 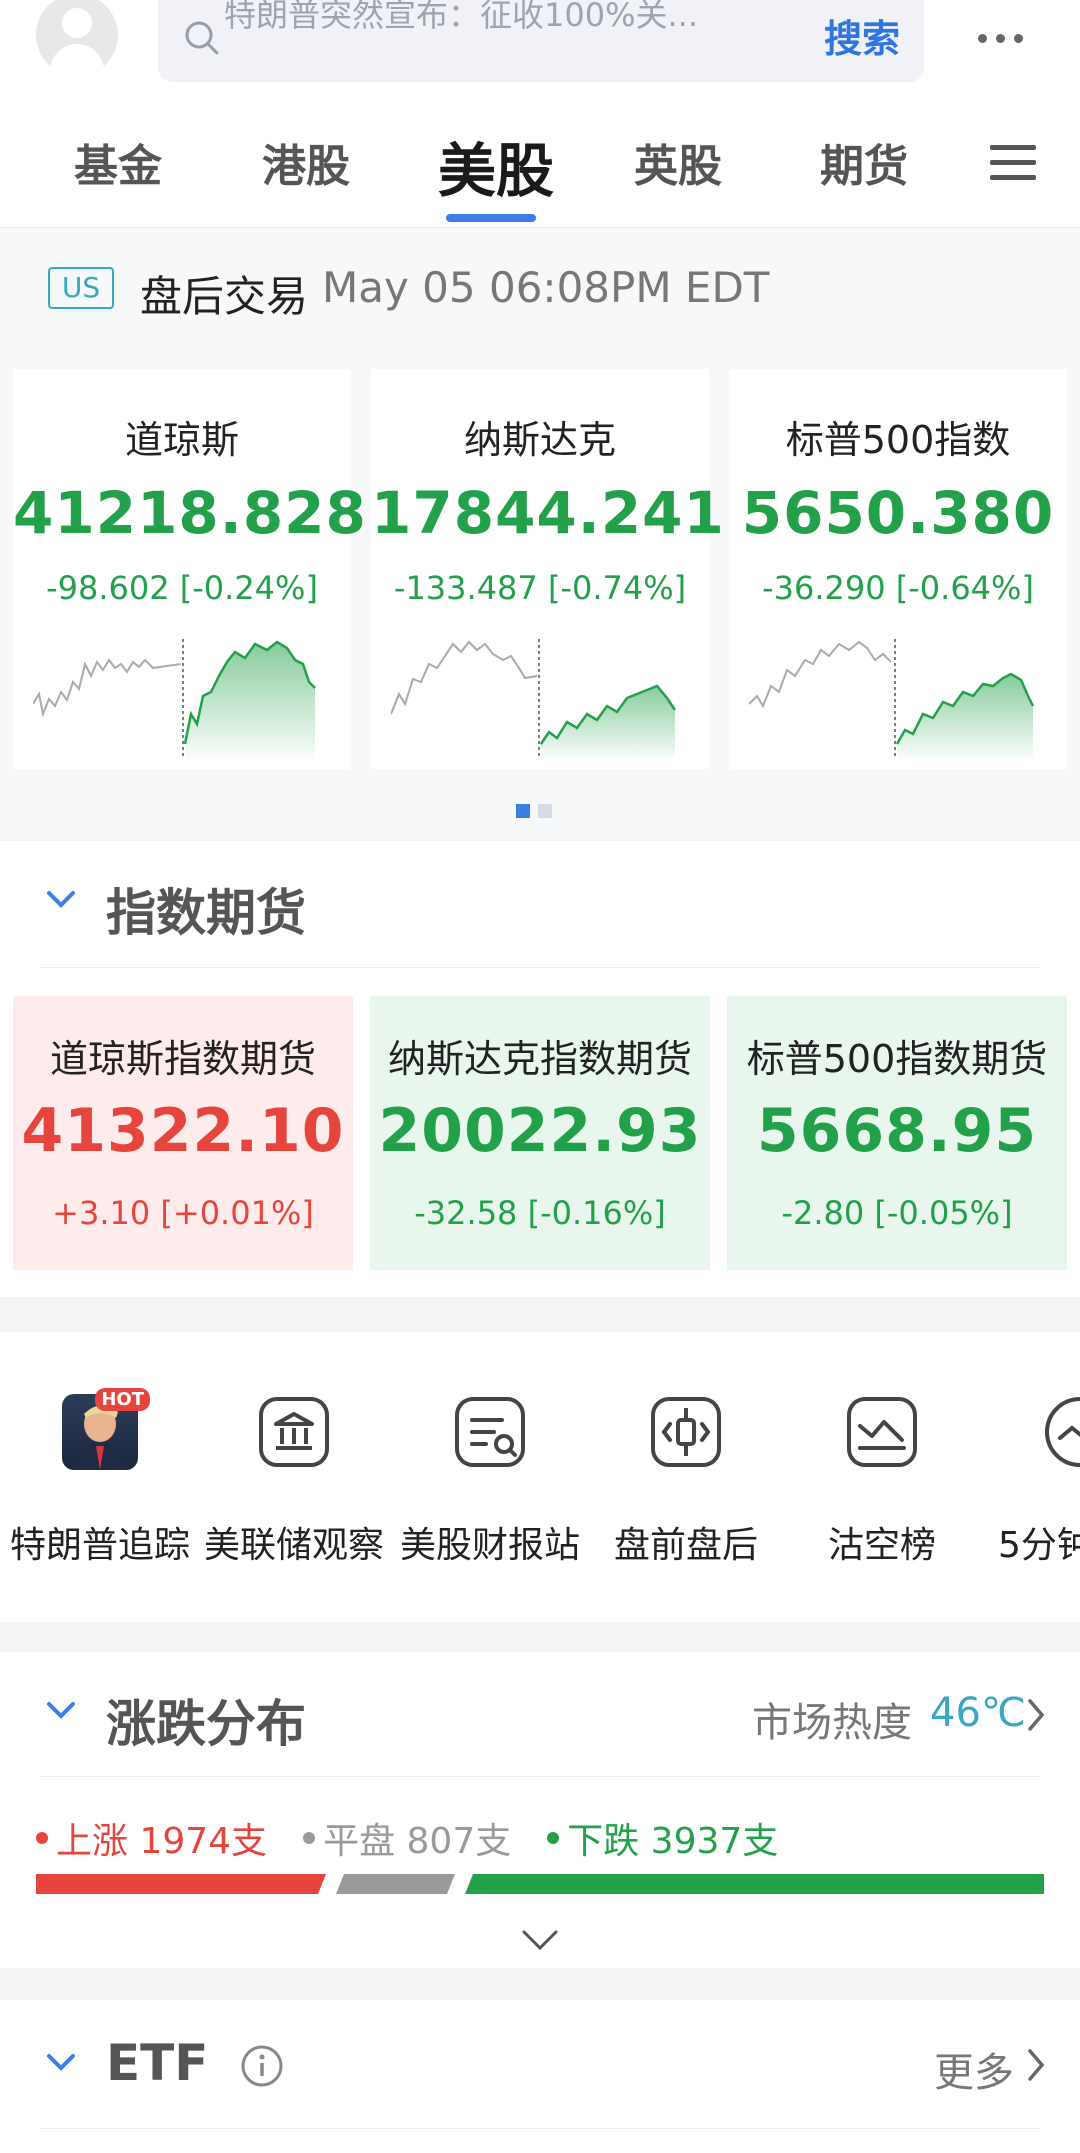 What do you see at coordinates (496, 166) in the screenshot?
I see `tab-us-stocks: 美股` at bounding box center [496, 166].